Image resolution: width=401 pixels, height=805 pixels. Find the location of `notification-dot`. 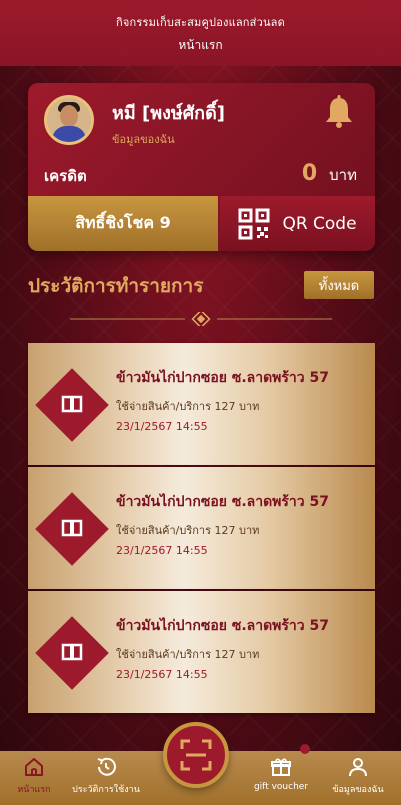

notification-dot is located at coordinates (305, 749).